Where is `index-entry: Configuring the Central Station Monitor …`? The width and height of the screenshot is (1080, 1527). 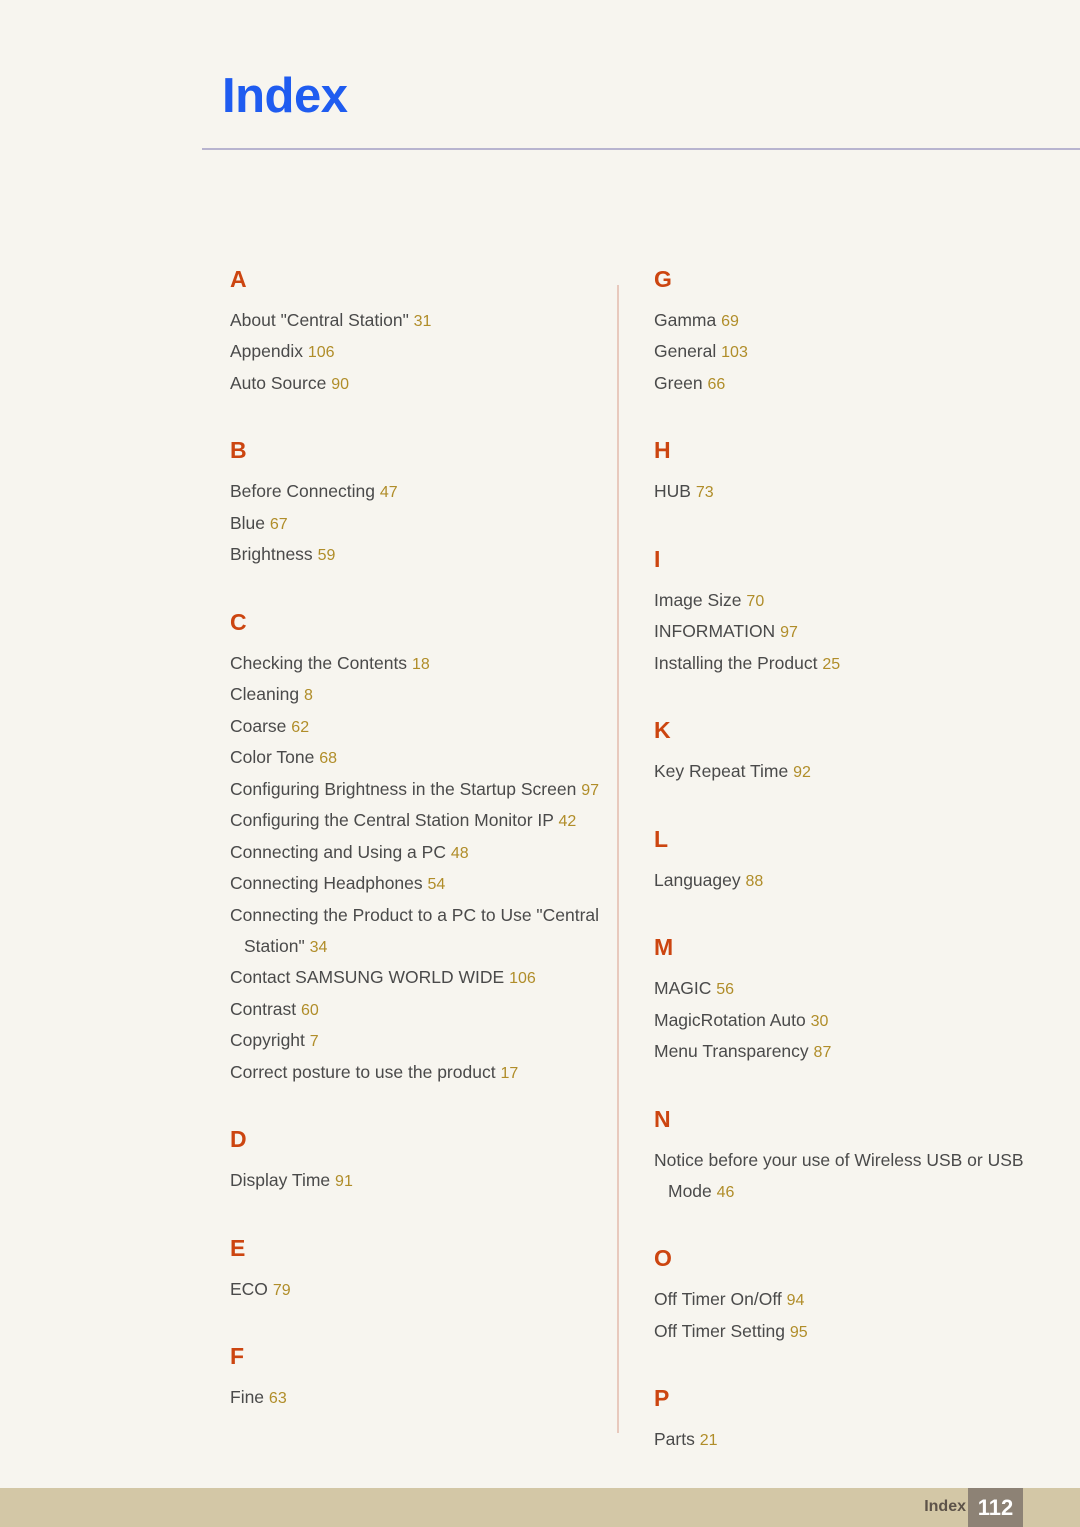 index-entry: Configuring the Central Station Monitor … is located at coordinates (415, 820).